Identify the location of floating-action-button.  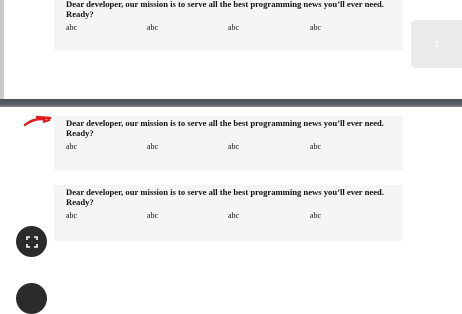
(31, 298).